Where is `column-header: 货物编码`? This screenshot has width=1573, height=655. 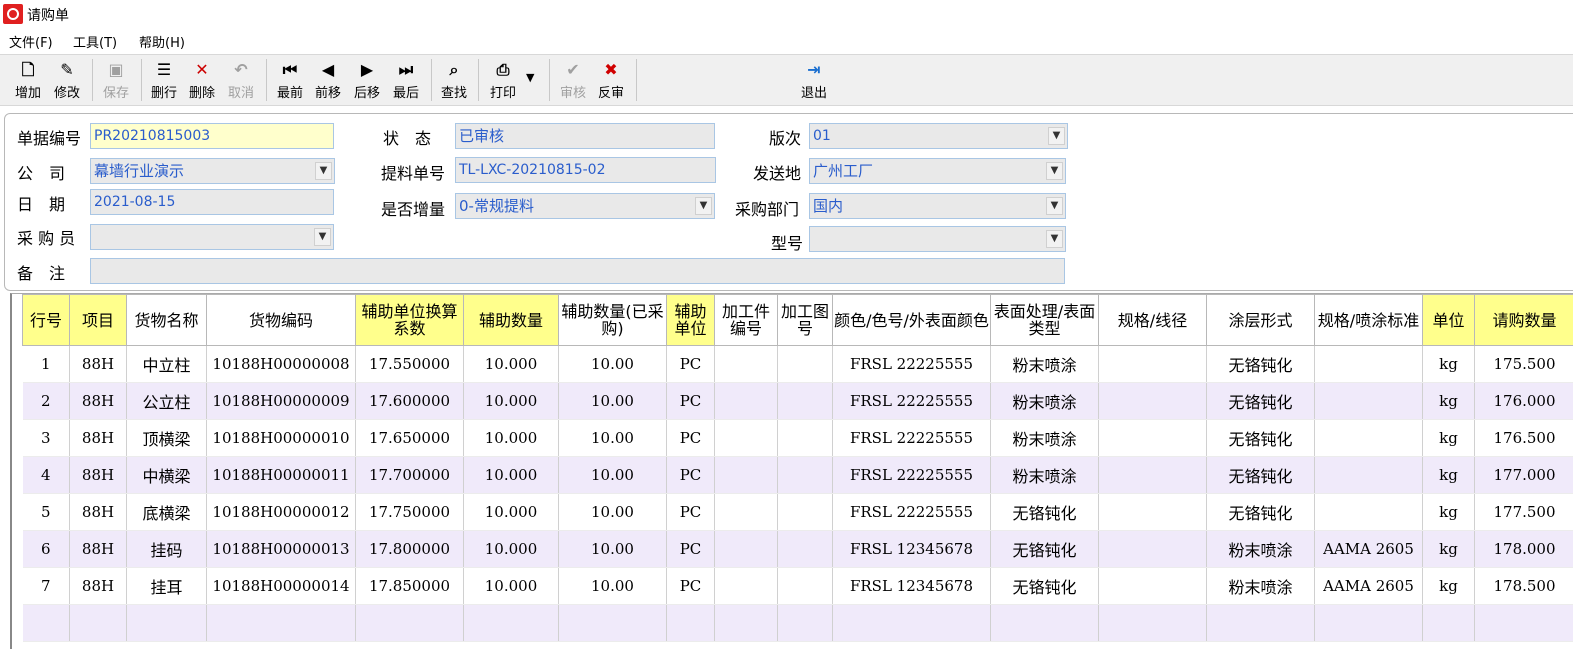 column-header: 货物编码 is located at coordinates (281, 320).